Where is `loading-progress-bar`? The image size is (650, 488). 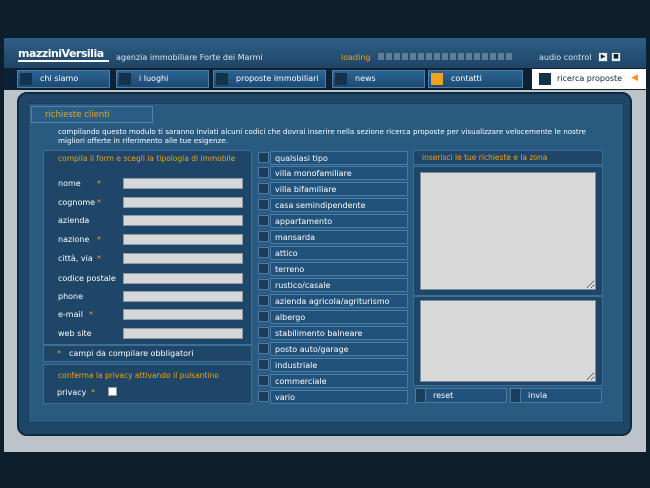
loading-progress-bar is located at coordinates (445, 56).